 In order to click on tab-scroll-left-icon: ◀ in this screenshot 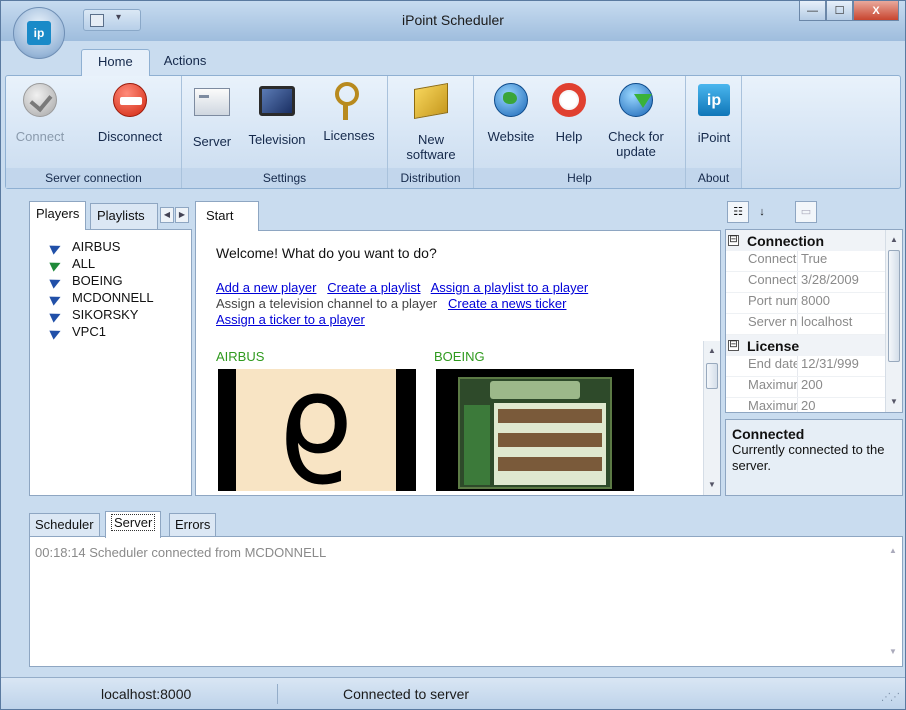, I will do `click(167, 215)`.